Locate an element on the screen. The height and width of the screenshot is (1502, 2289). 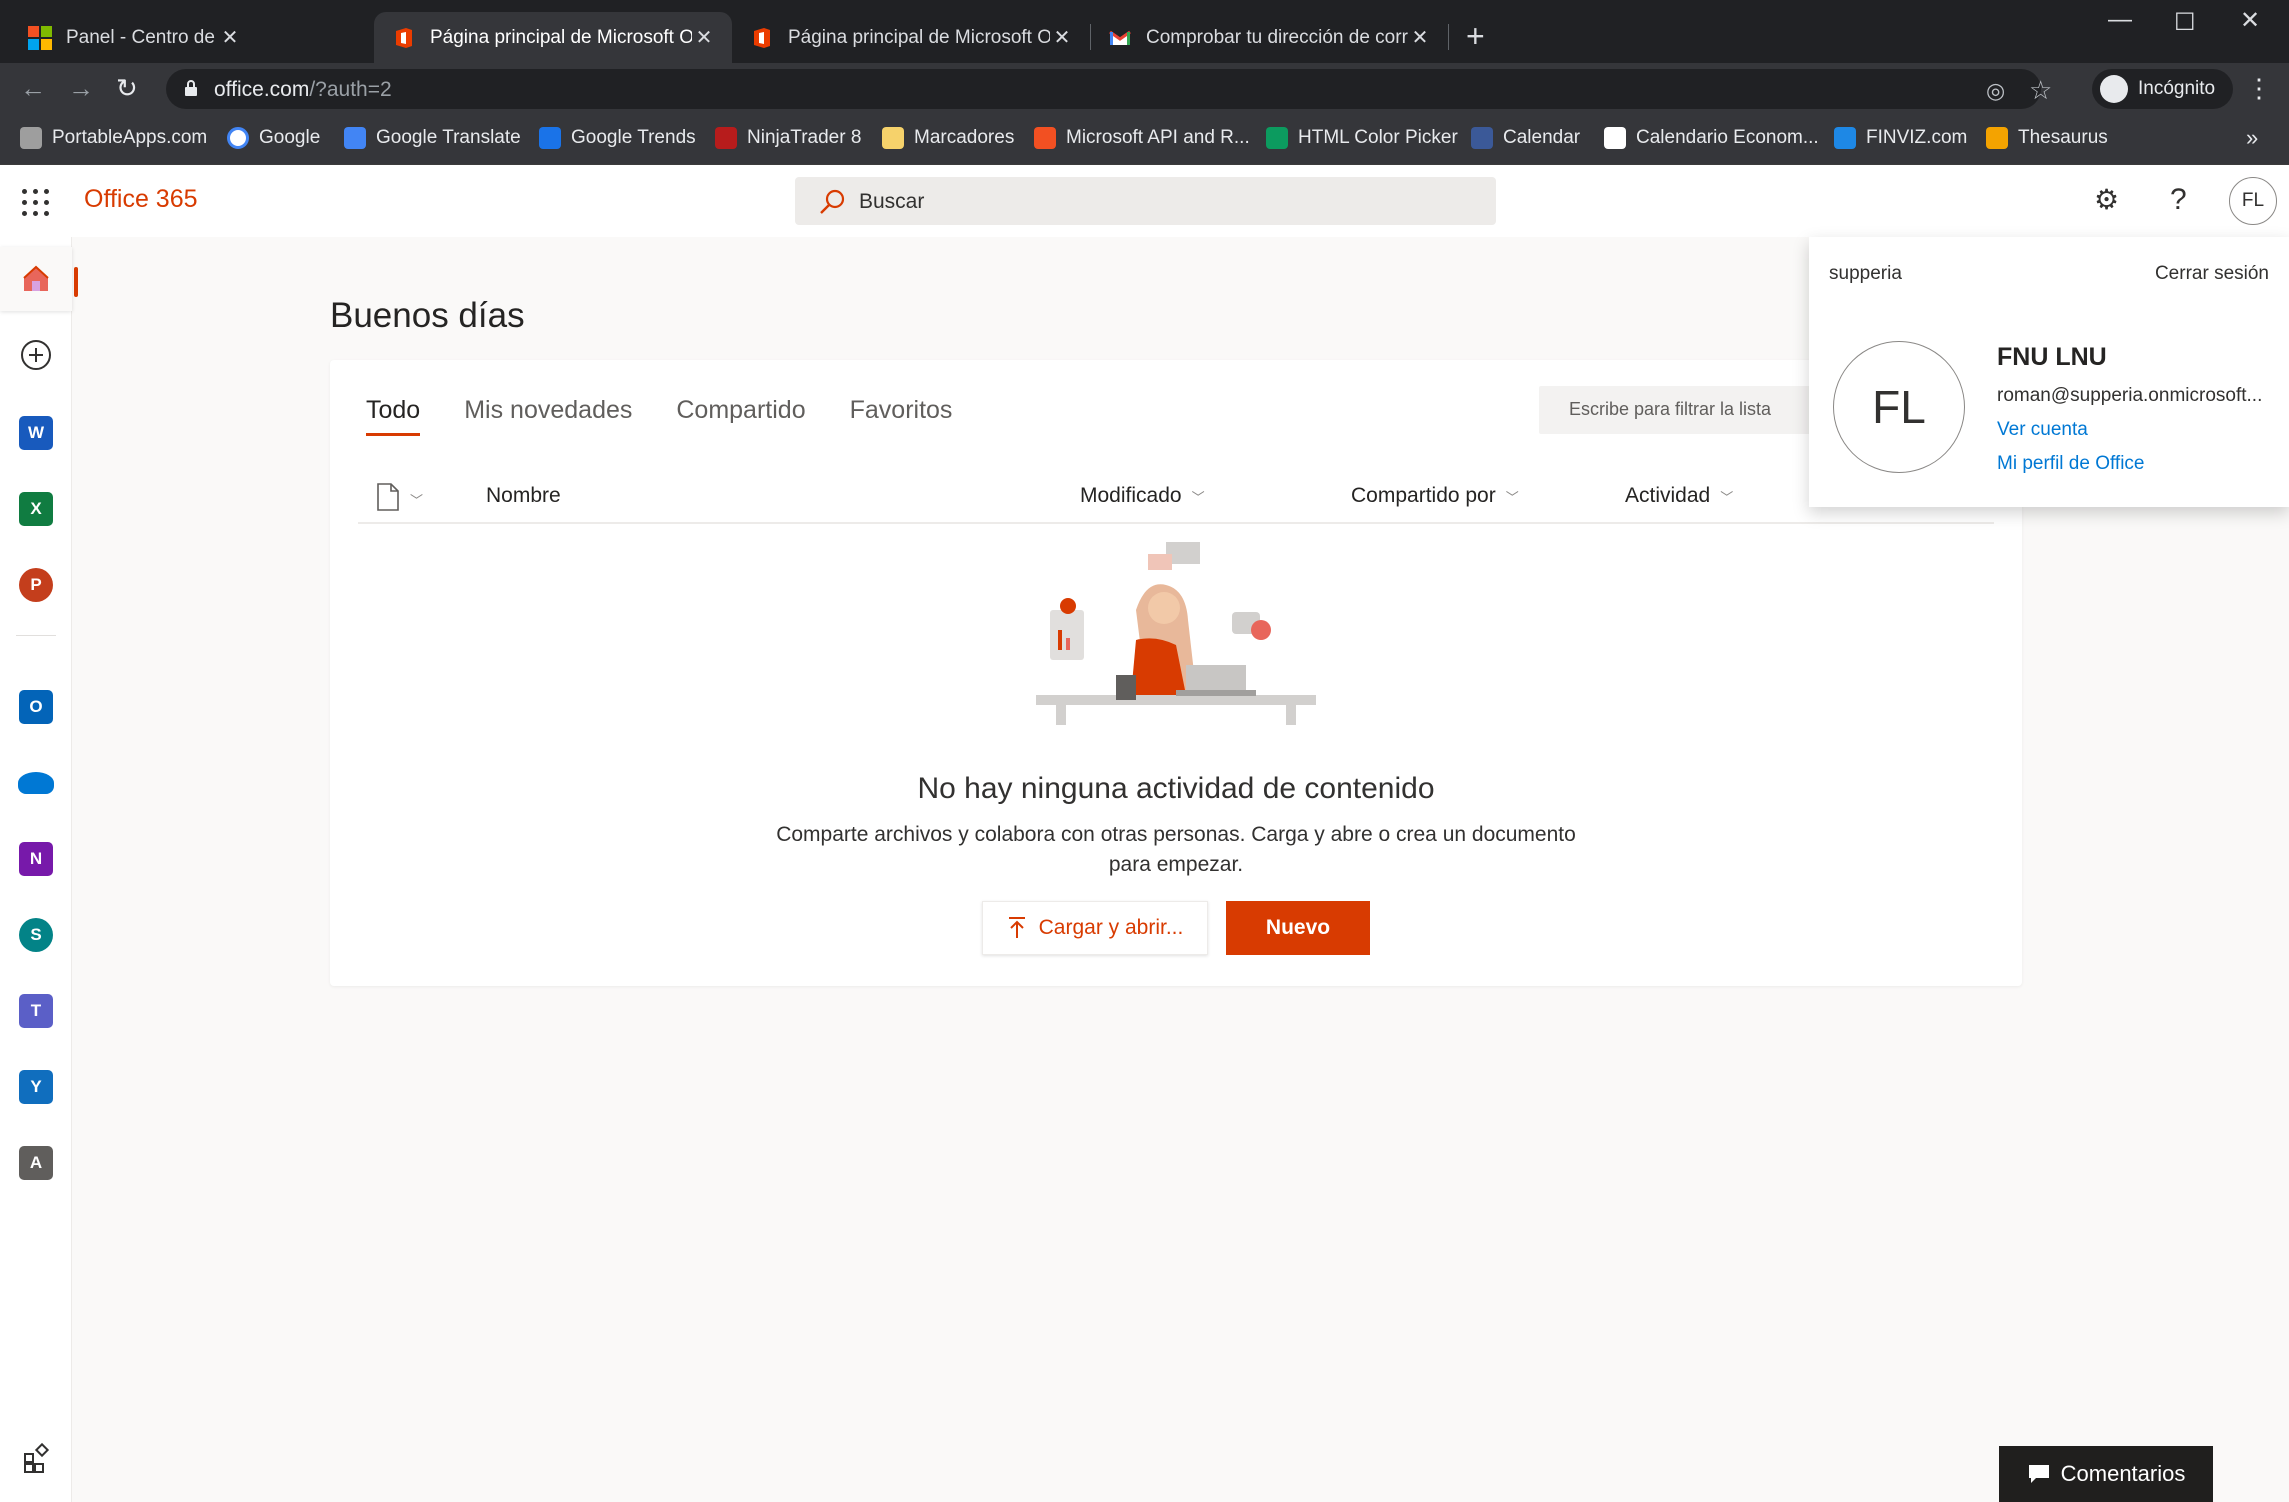
address-bar: office.com/?auth=2 ◎ ☆ is located at coordinates (1109, 89).